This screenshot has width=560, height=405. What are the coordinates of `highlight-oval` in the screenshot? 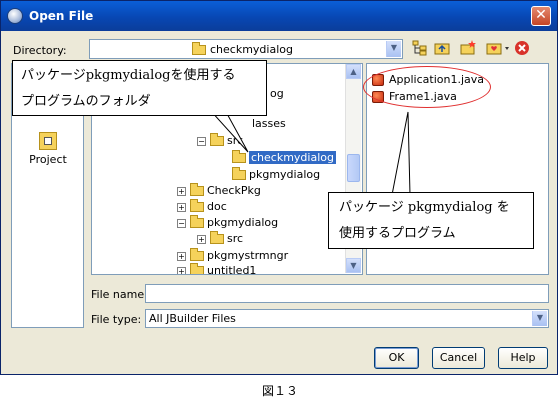 It's located at (427, 87).